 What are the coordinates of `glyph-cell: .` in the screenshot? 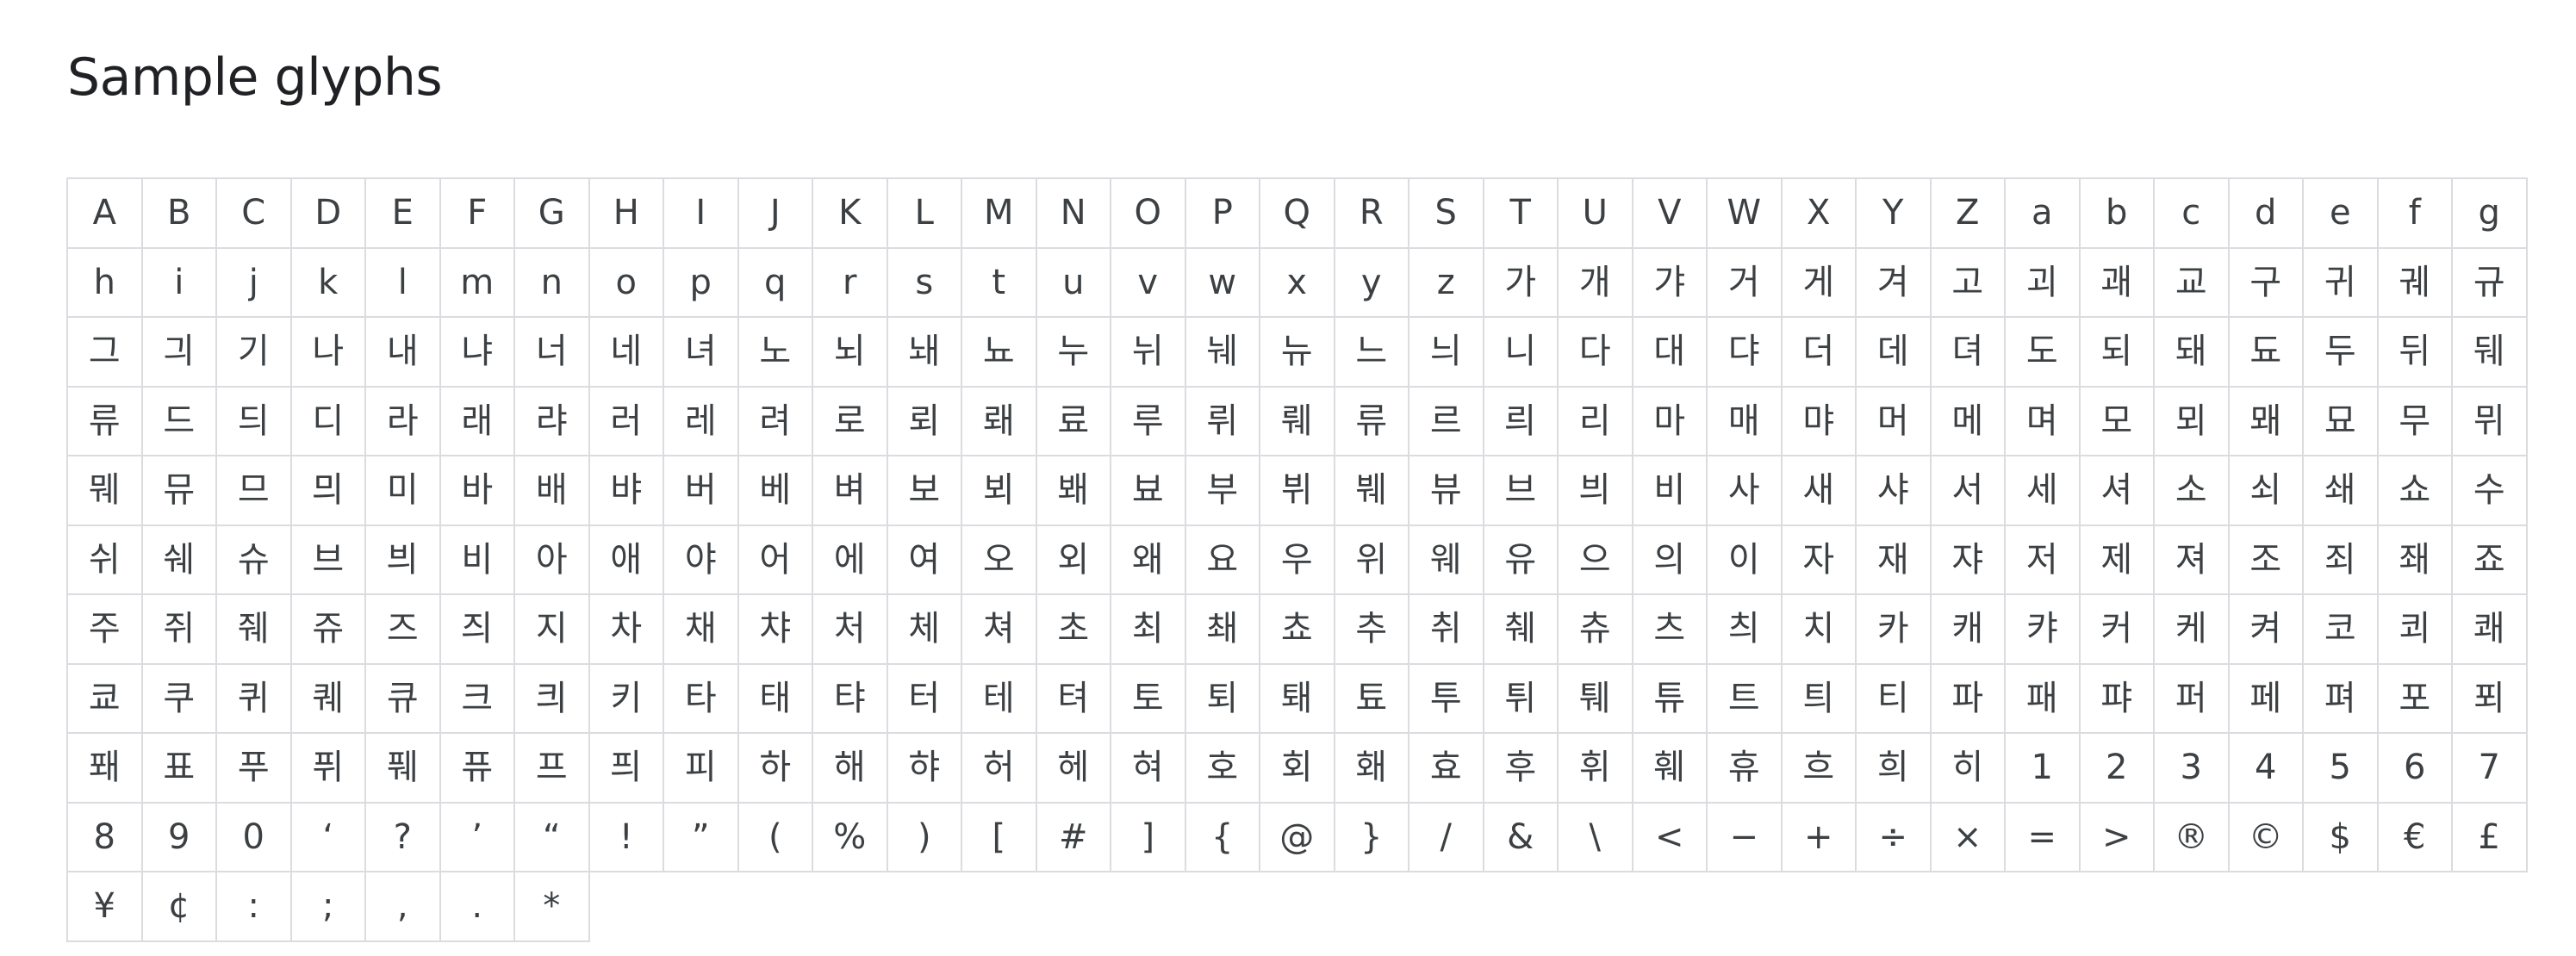 It's located at (478, 907).